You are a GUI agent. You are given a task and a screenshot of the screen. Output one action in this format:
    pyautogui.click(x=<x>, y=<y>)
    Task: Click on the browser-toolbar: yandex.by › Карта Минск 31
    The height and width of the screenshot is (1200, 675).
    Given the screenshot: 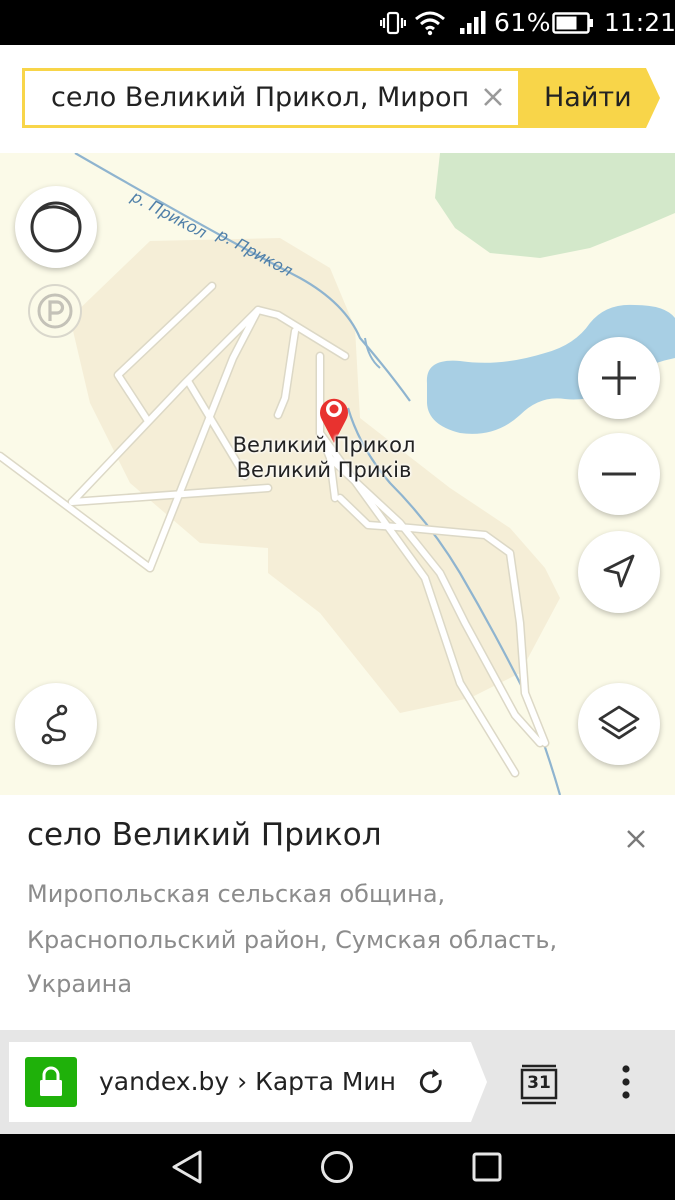 What is the action you would take?
    pyautogui.click(x=337, y=1082)
    